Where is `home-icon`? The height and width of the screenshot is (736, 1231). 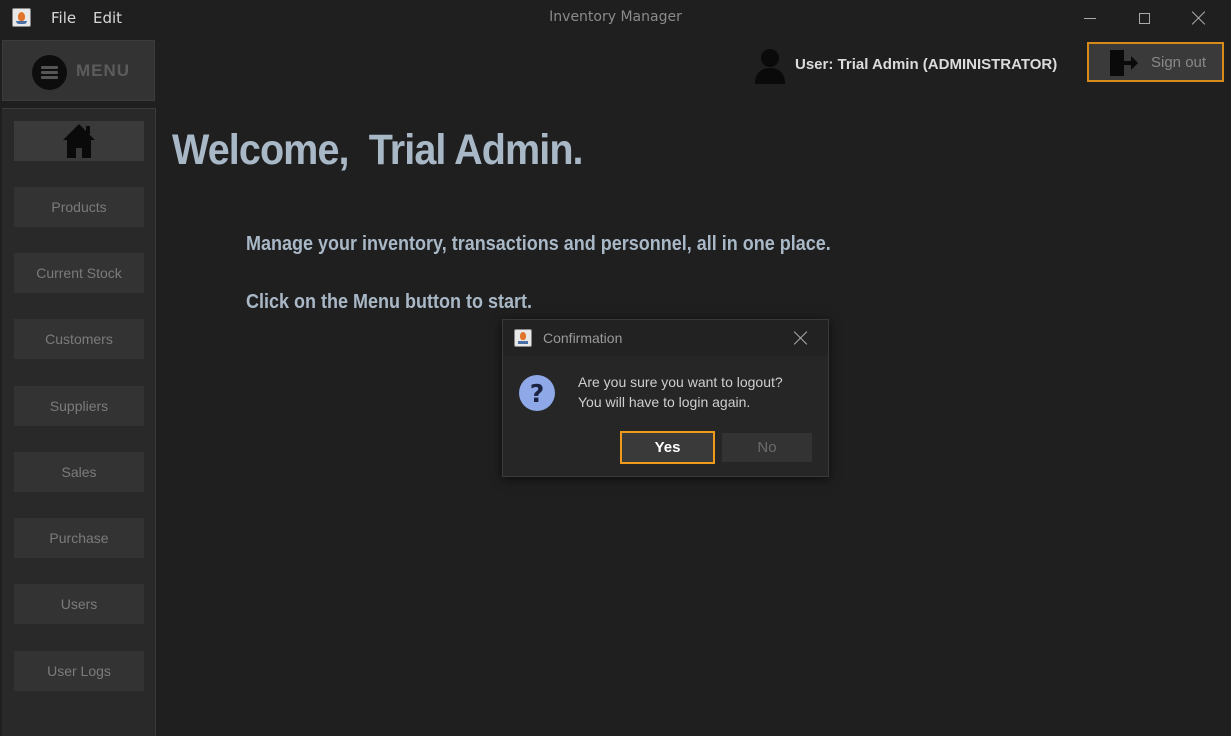
home-icon is located at coordinates (79, 141).